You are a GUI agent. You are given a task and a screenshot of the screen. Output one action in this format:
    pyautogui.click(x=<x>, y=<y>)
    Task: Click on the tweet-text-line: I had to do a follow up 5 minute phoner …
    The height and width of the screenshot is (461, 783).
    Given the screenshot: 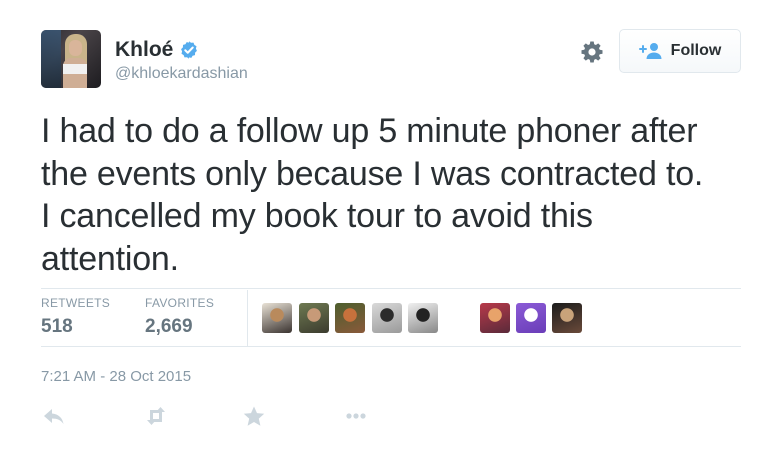 What is the action you would take?
    pyautogui.click(x=369, y=131)
    